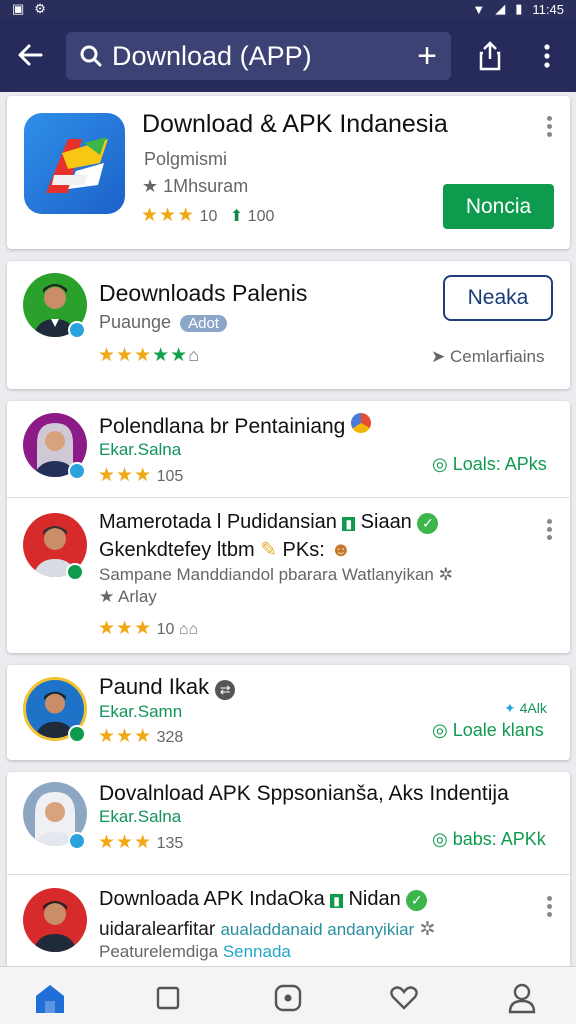 This screenshot has width=576, height=1024. I want to click on app-title: Paund Ikak ⇄, so click(167, 687).